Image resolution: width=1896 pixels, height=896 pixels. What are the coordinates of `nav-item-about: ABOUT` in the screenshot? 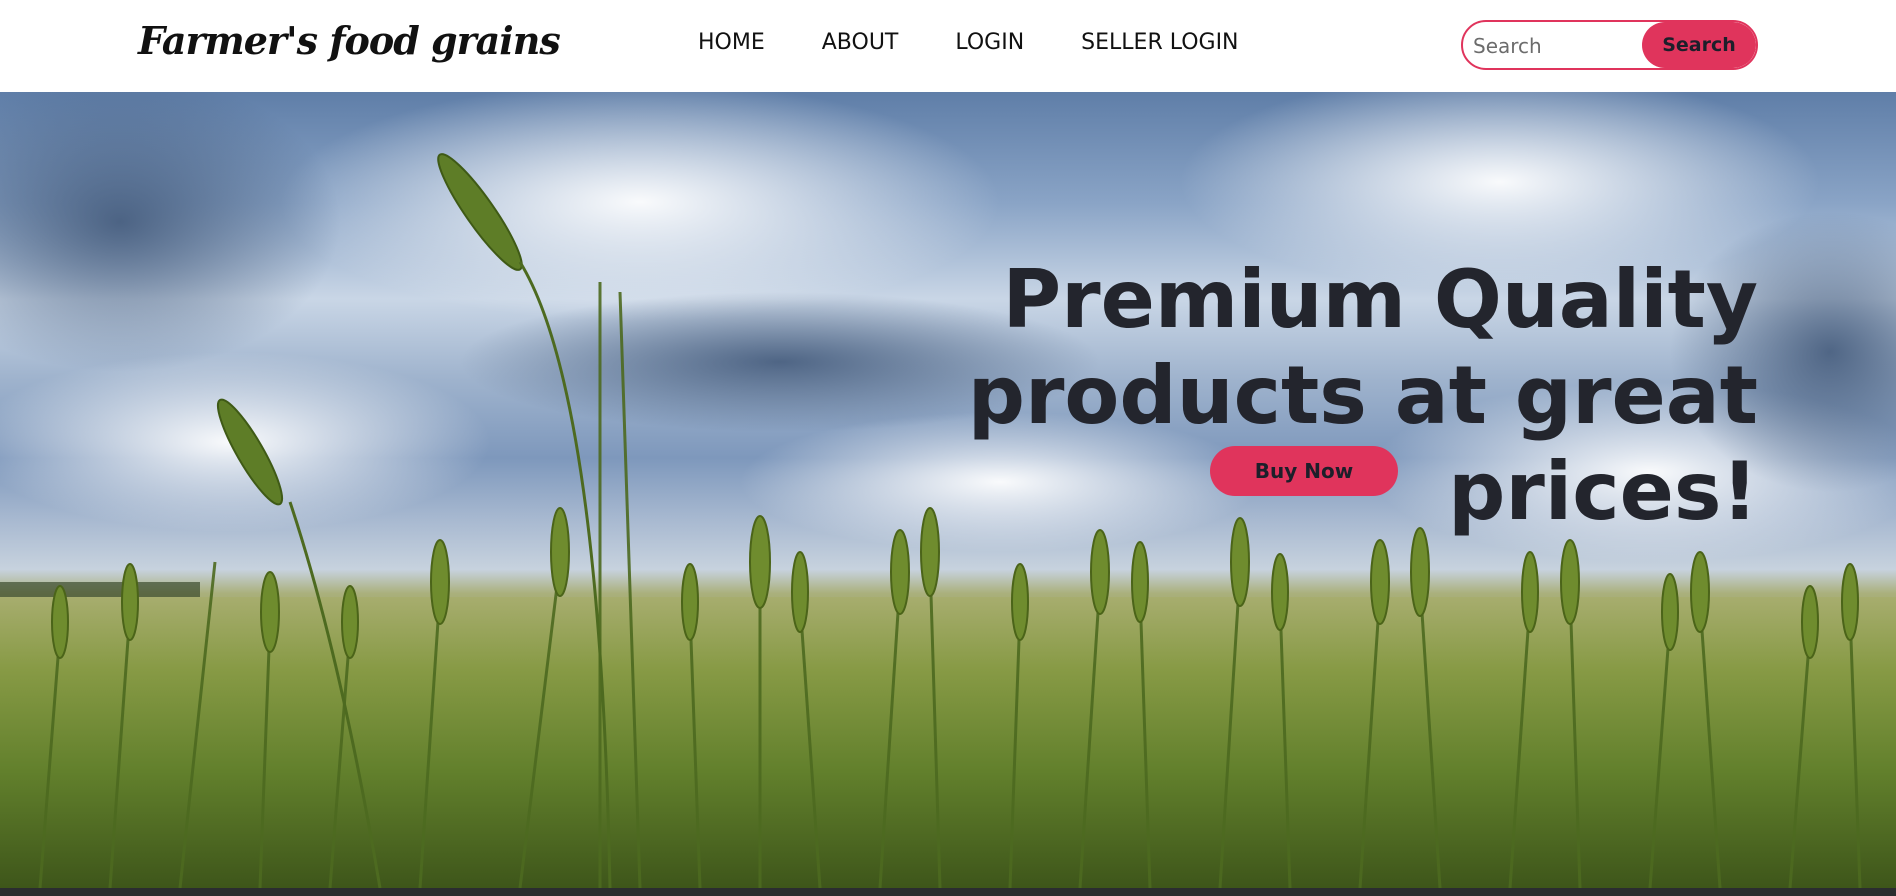 It's located at (860, 42).